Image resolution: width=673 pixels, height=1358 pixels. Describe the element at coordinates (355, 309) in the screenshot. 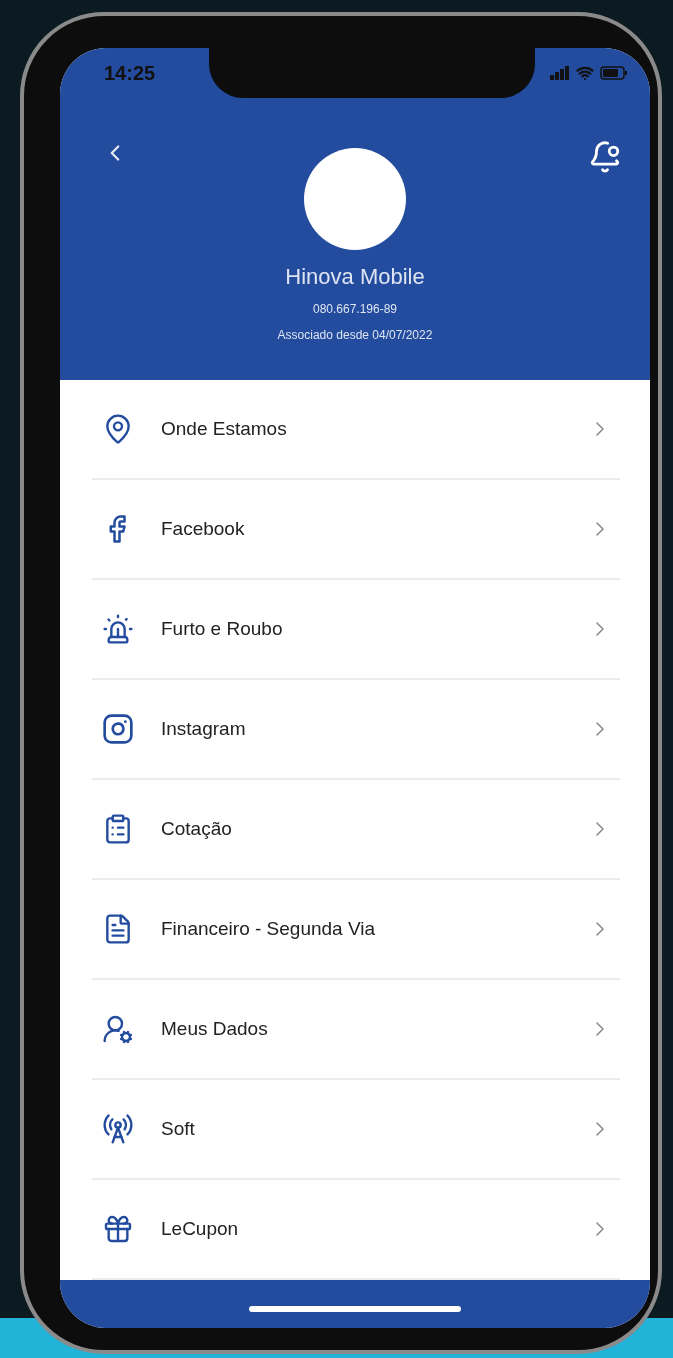

I see `user-document: 080.667.196-89` at that location.